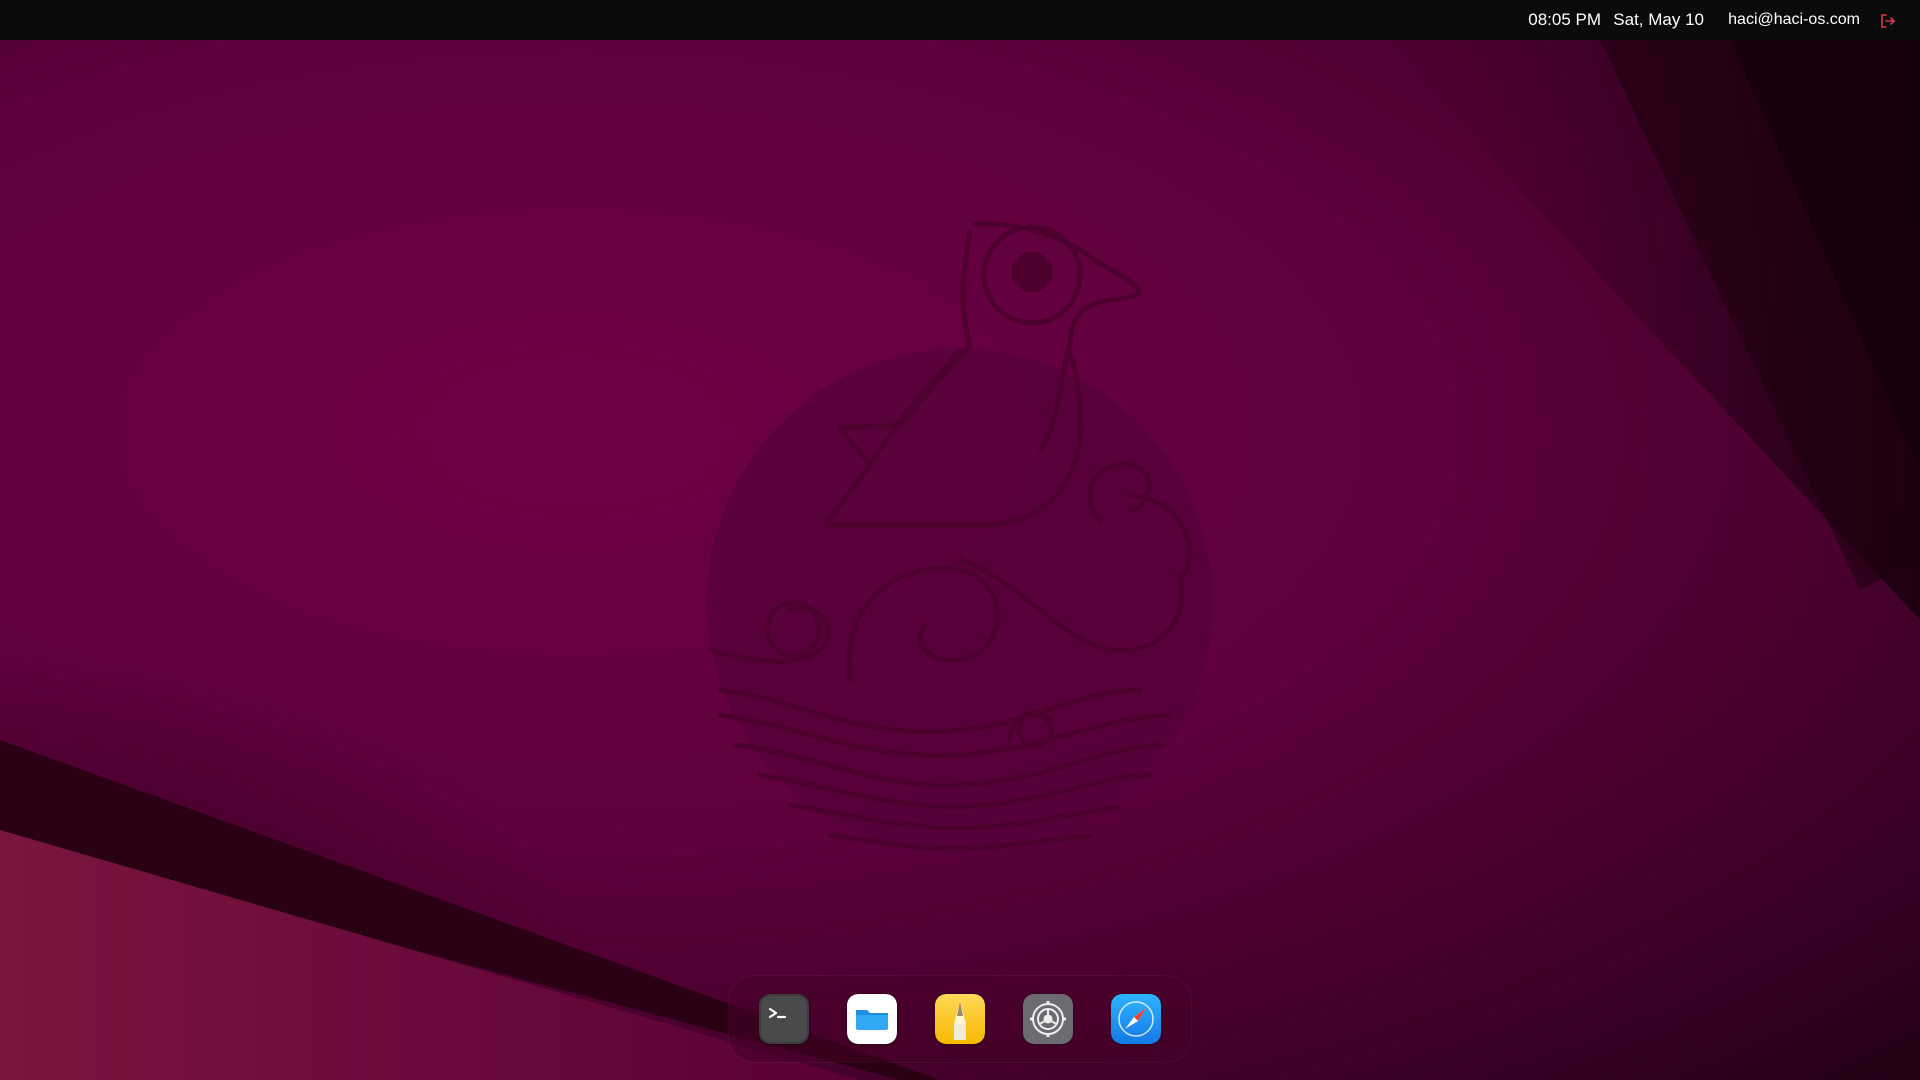 This screenshot has width=1920, height=1080. I want to click on clock: 08:05 PM, so click(1564, 20).